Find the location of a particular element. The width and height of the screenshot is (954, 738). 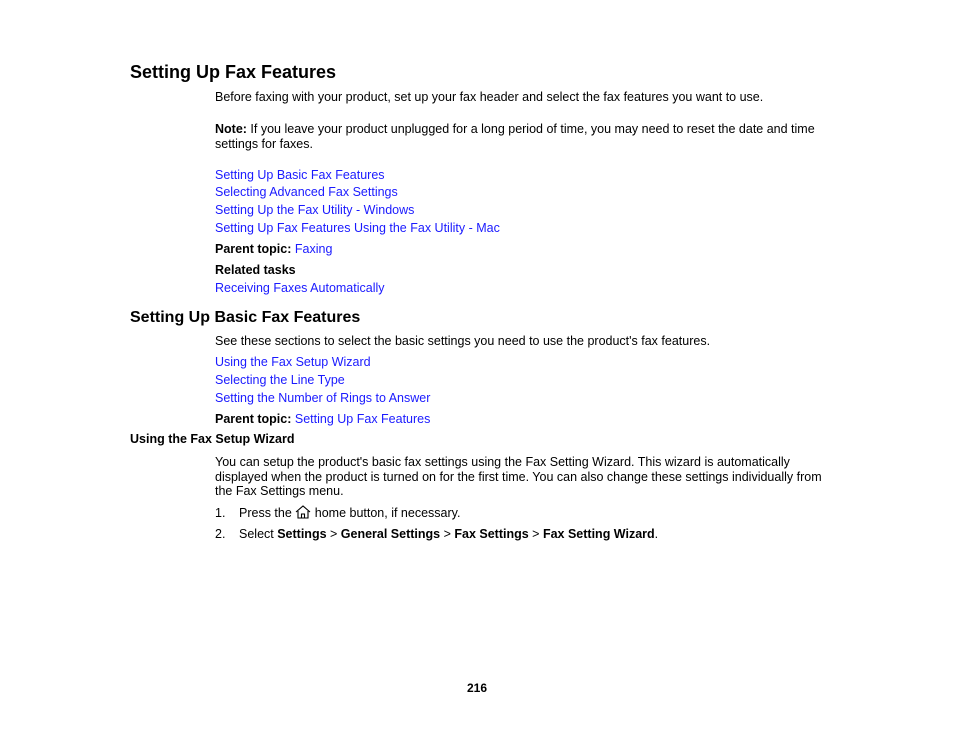

menu-path-general-settings: General Settings is located at coordinates (390, 534).